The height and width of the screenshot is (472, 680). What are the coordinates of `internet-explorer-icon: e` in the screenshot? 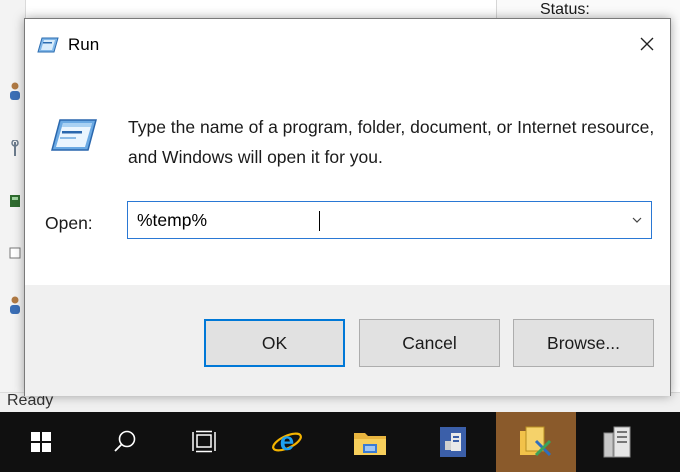 It's located at (287, 441).